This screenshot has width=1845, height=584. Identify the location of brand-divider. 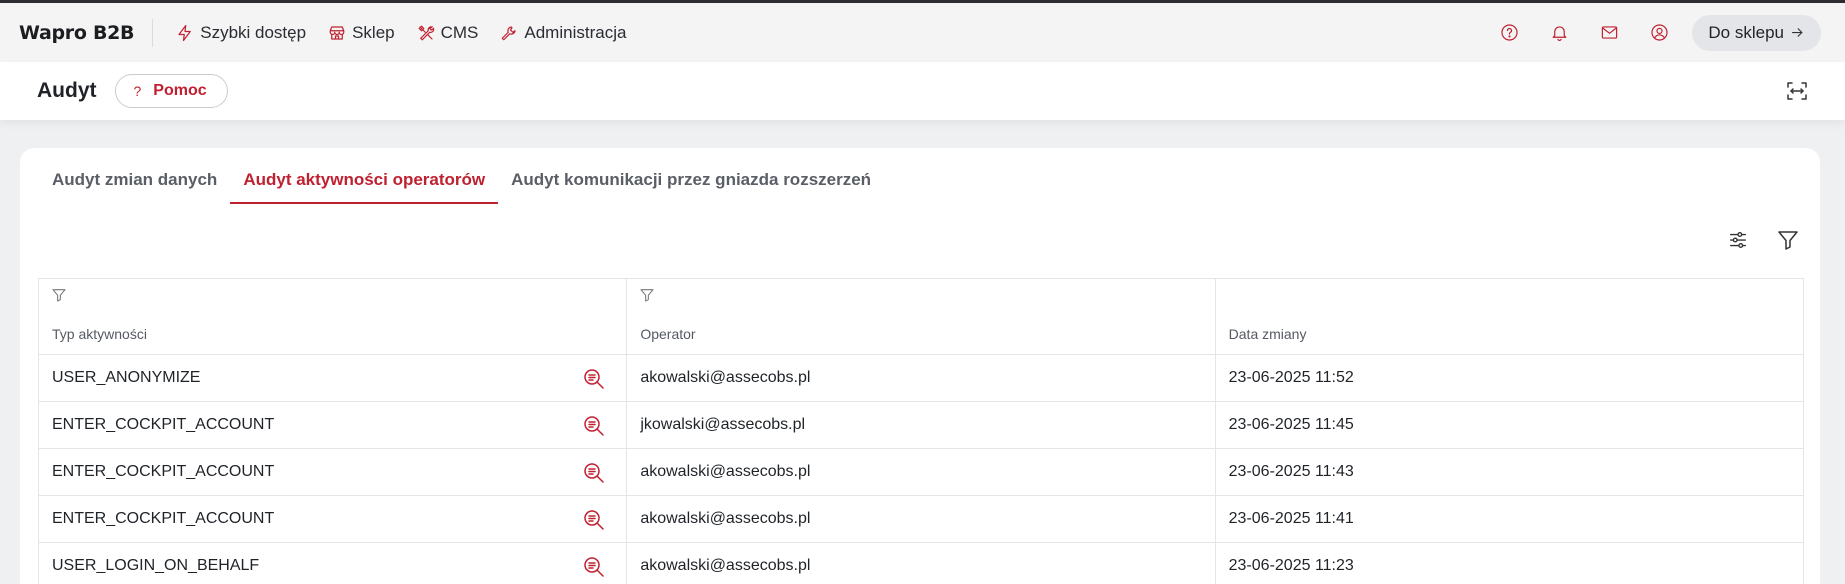
(153, 32).